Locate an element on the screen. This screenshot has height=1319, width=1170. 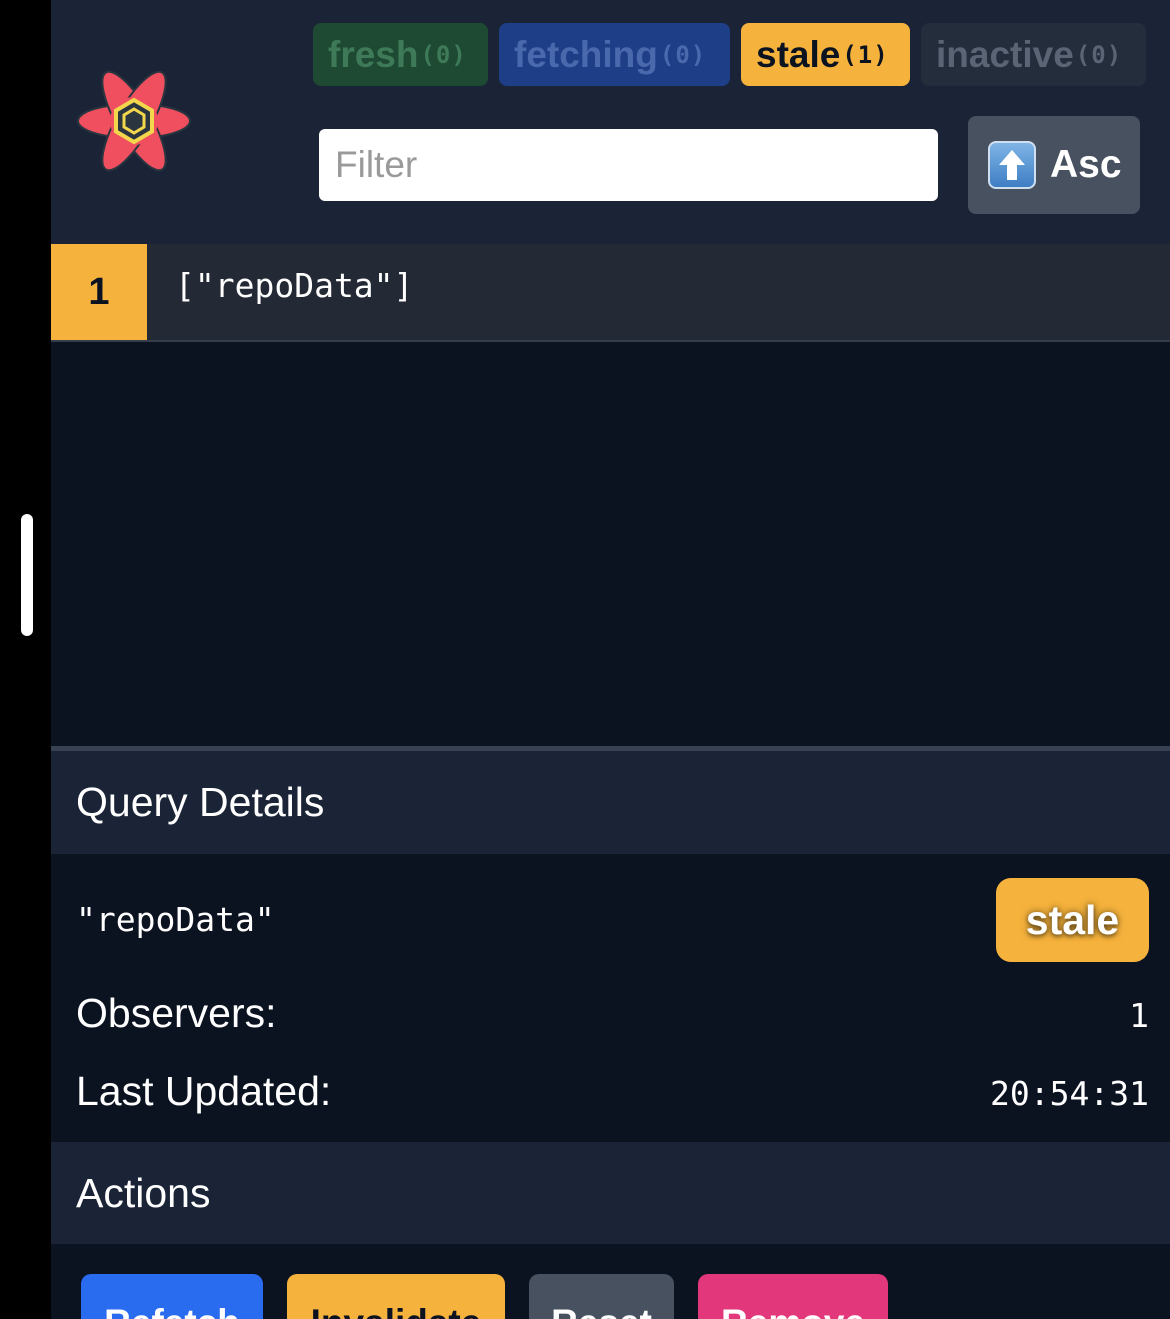
actions-bar: Refetch Invalidate Reset Remove is located at coordinates (610, 1281).